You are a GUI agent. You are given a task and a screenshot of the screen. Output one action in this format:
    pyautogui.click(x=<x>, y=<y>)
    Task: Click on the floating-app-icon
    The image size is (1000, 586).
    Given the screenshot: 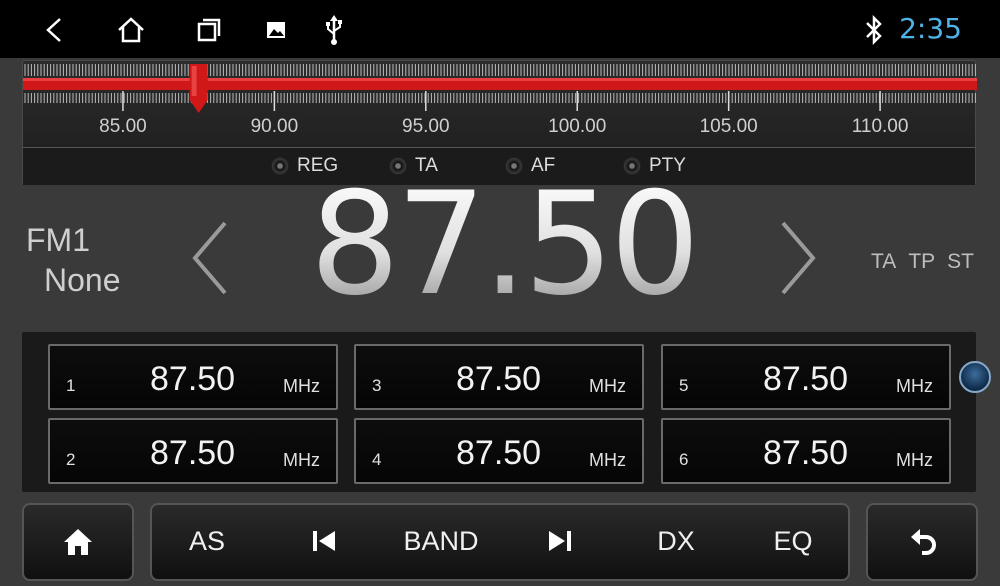 What is the action you would take?
    pyautogui.click(x=975, y=377)
    